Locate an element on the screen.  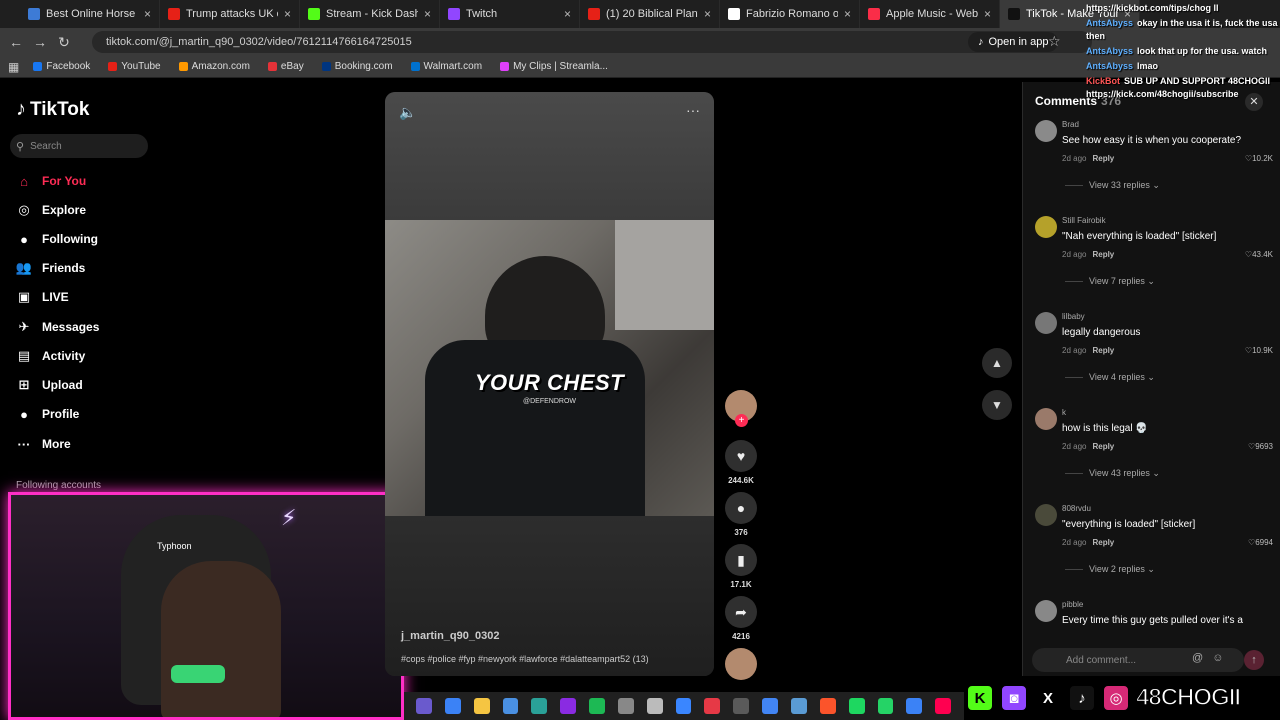
mention-icon: @ is located at coordinates (1197, 658).